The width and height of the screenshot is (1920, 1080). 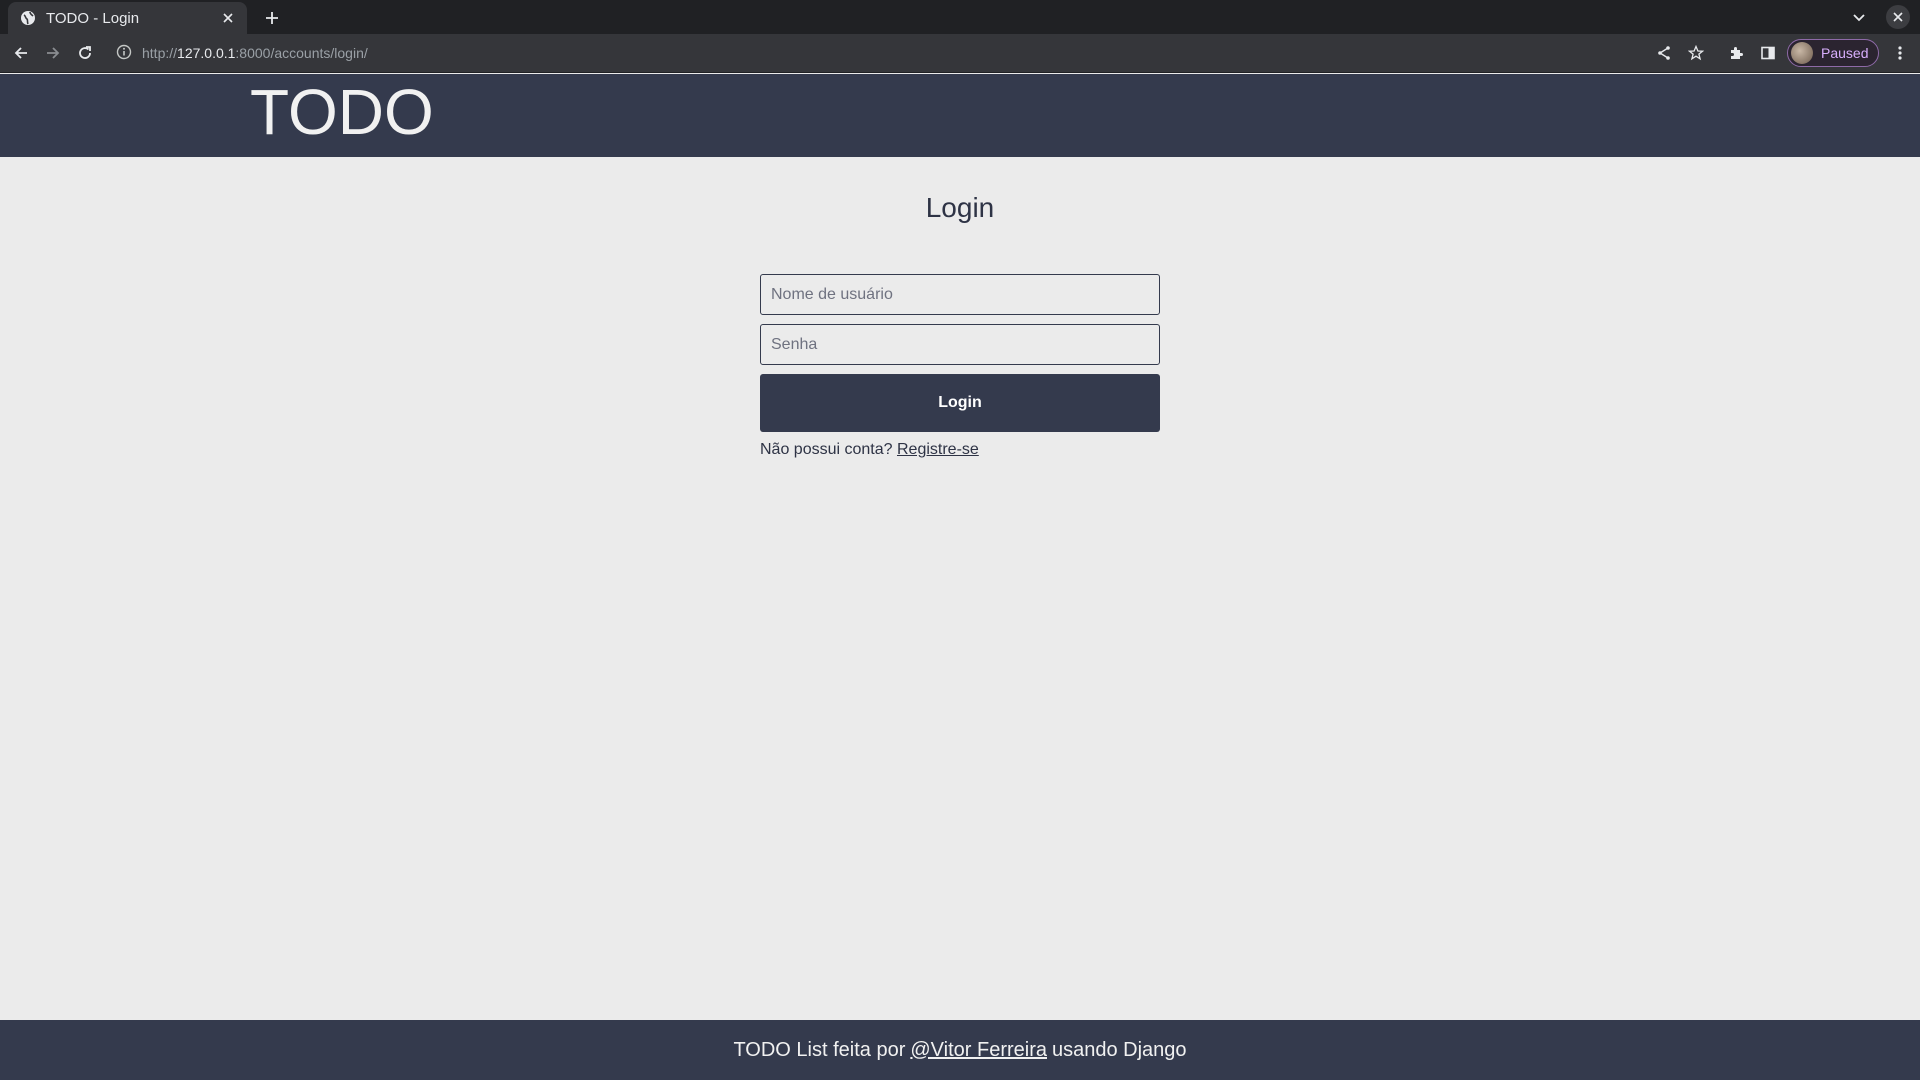 I want to click on footer-suffix: usando Django, so click(x=1119, y=1049).